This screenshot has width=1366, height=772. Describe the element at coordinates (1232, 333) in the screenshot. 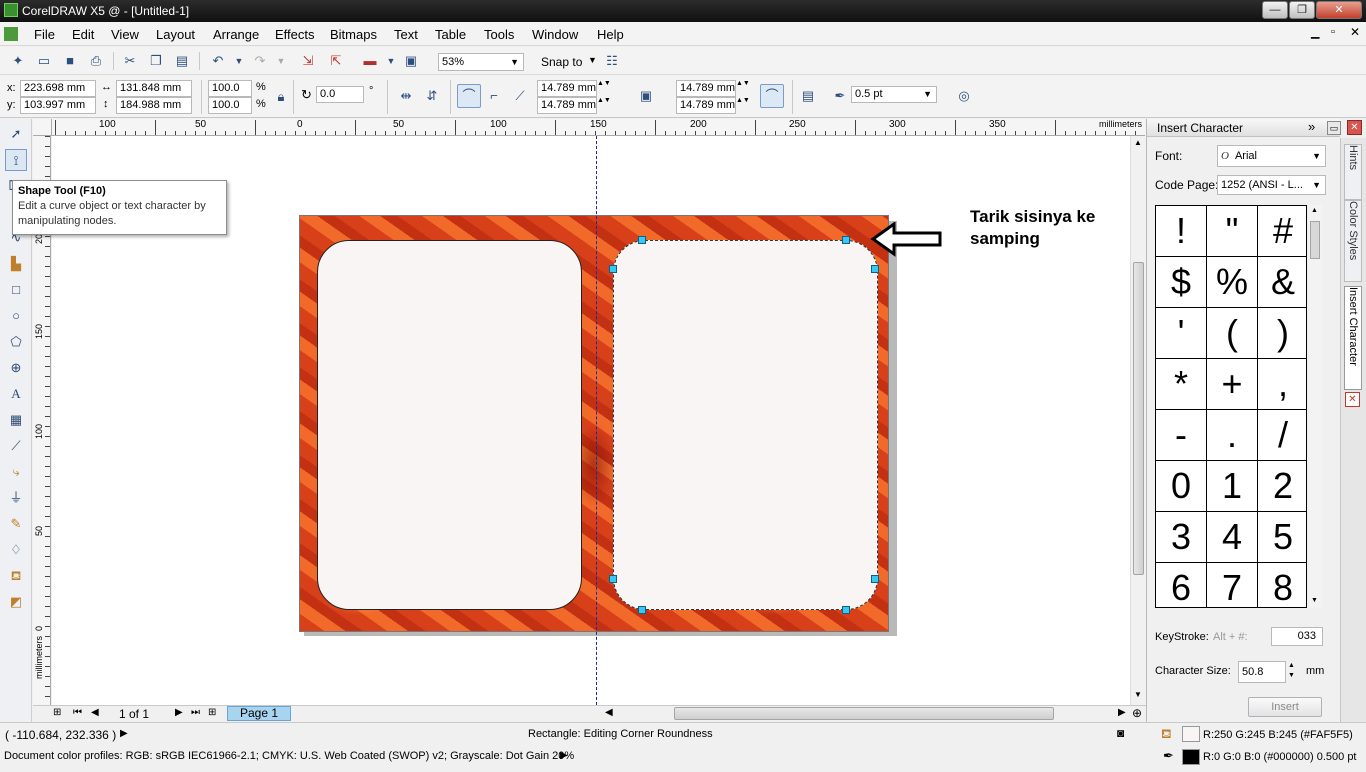

I see `character-cell: (` at that location.